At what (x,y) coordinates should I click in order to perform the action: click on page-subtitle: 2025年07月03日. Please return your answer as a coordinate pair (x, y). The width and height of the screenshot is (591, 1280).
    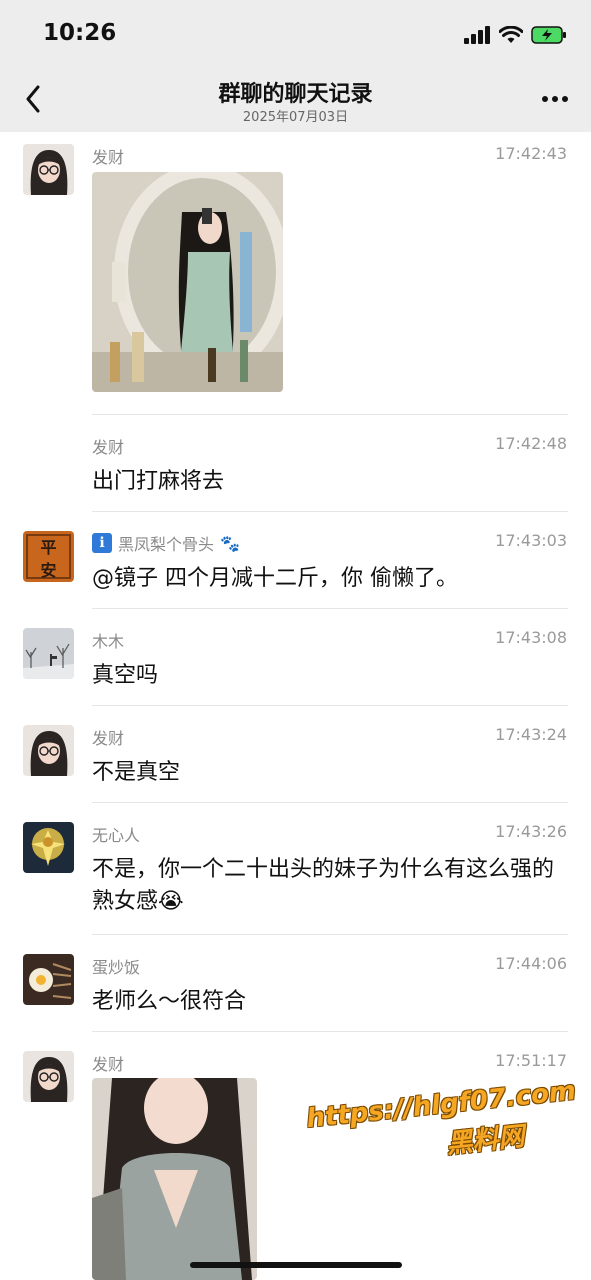
    Looking at the image, I should click on (295, 117).